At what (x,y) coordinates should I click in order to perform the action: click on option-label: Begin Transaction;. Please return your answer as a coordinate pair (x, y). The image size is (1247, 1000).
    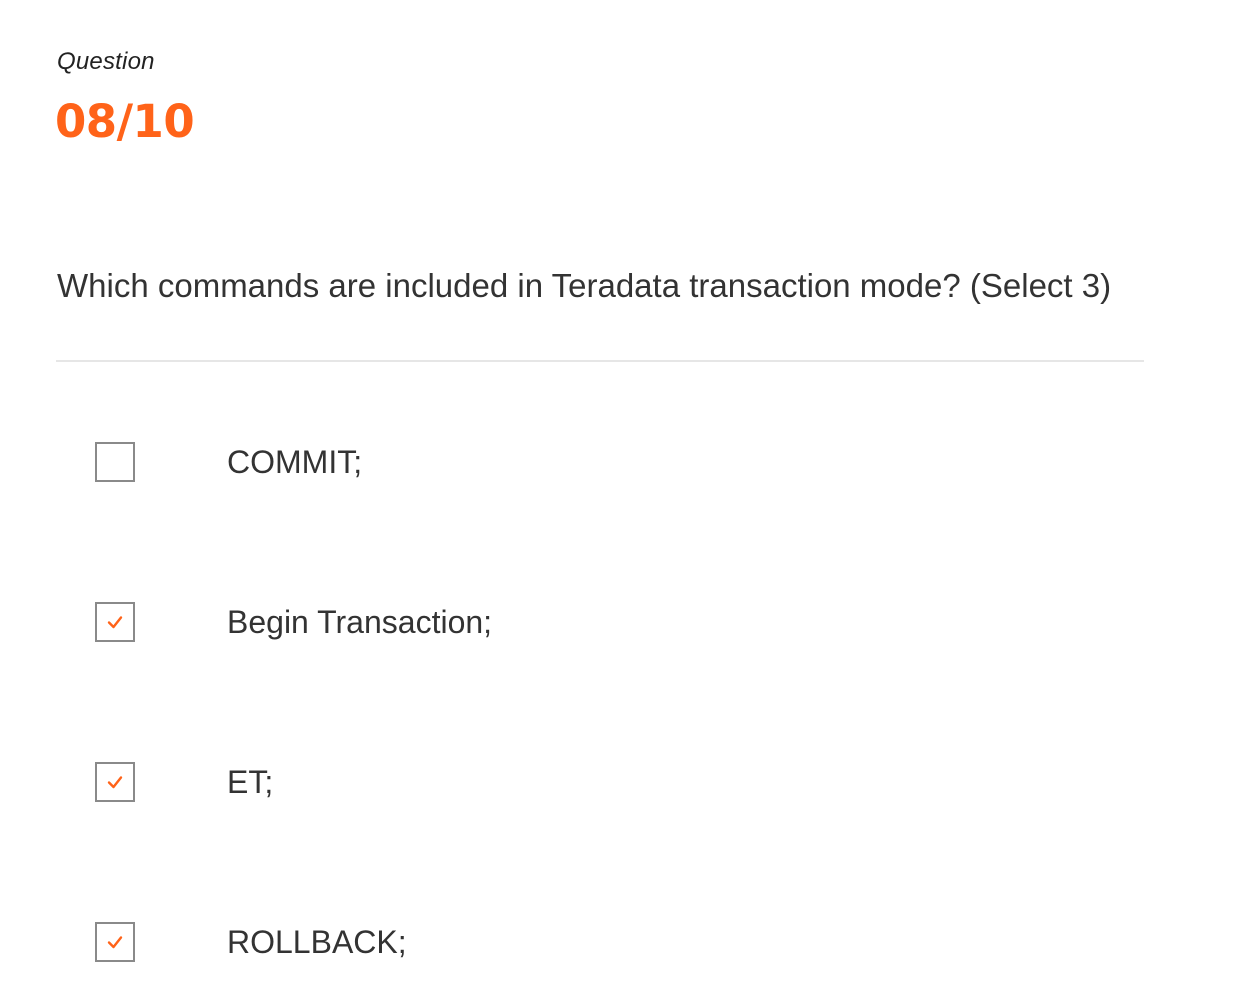
    Looking at the image, I should click on (360, 622).